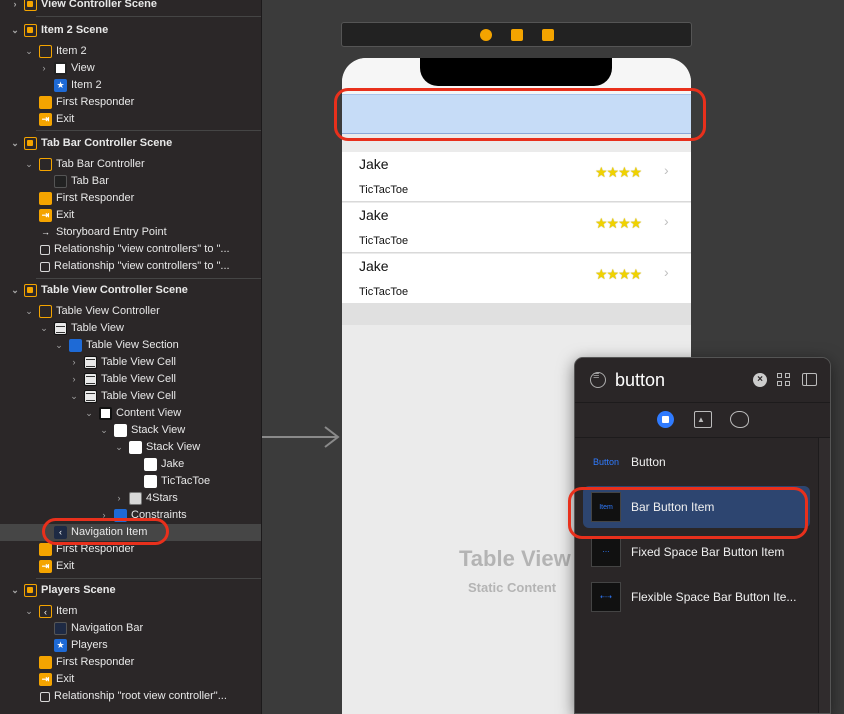  What do you see at coordinates (516, 114) in the screenshot?
I see `navigation-bar-drop-area` at bounding box center [516, 114].